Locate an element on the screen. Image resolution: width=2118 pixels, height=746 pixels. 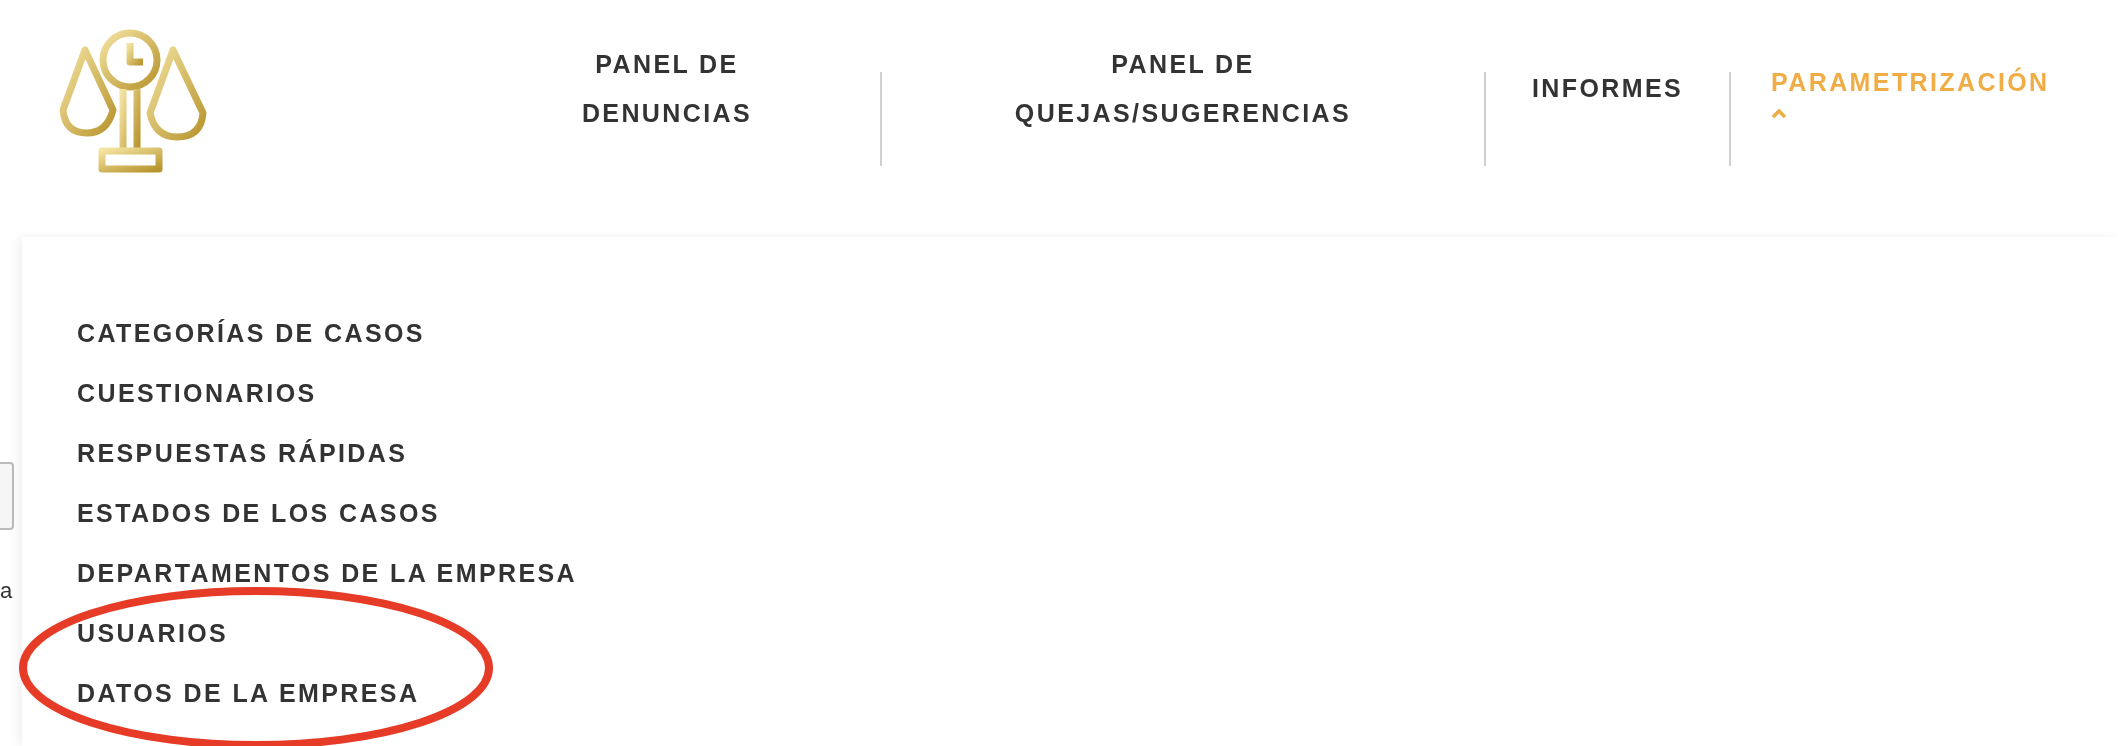
dropdown-menu-item: DEPARTAMENTOS DE LA EMPRESA is located at coordinates (327, 573).